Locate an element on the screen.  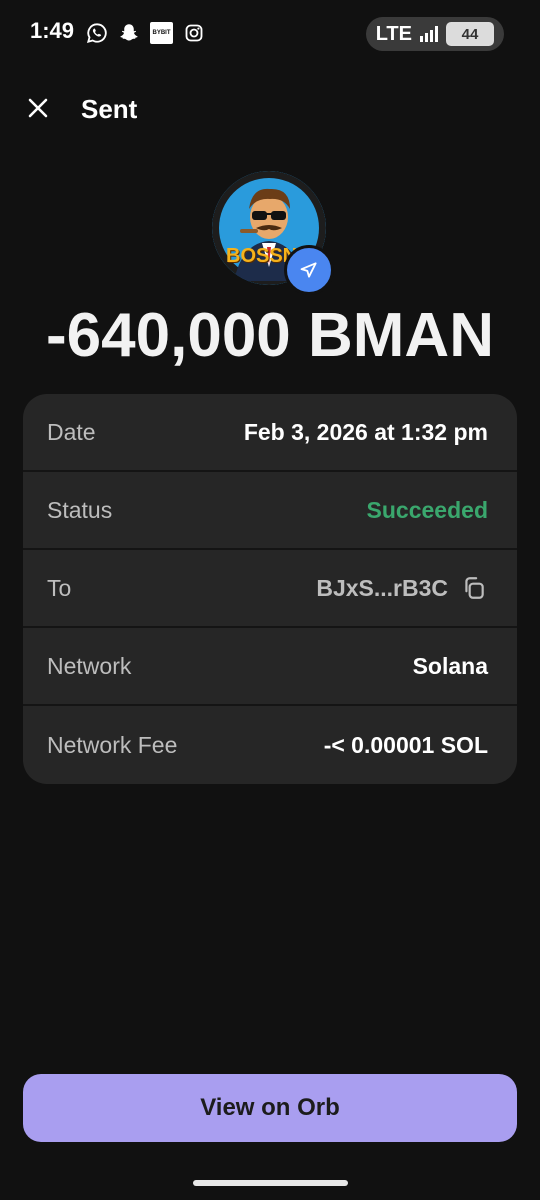
detail-row-network: Network Solana is located at coordinates (270, 667).